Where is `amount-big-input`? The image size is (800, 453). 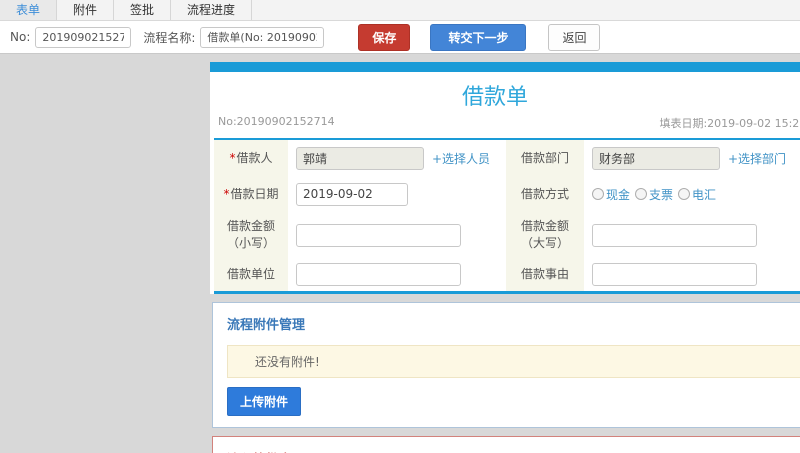 amount-big-input is located at coordinates (674, 235).